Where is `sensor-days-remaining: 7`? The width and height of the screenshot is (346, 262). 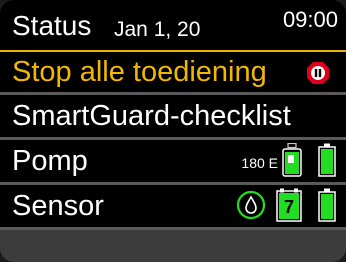 sensor-days-remaining: 7 is located at coordinates (288, 207).